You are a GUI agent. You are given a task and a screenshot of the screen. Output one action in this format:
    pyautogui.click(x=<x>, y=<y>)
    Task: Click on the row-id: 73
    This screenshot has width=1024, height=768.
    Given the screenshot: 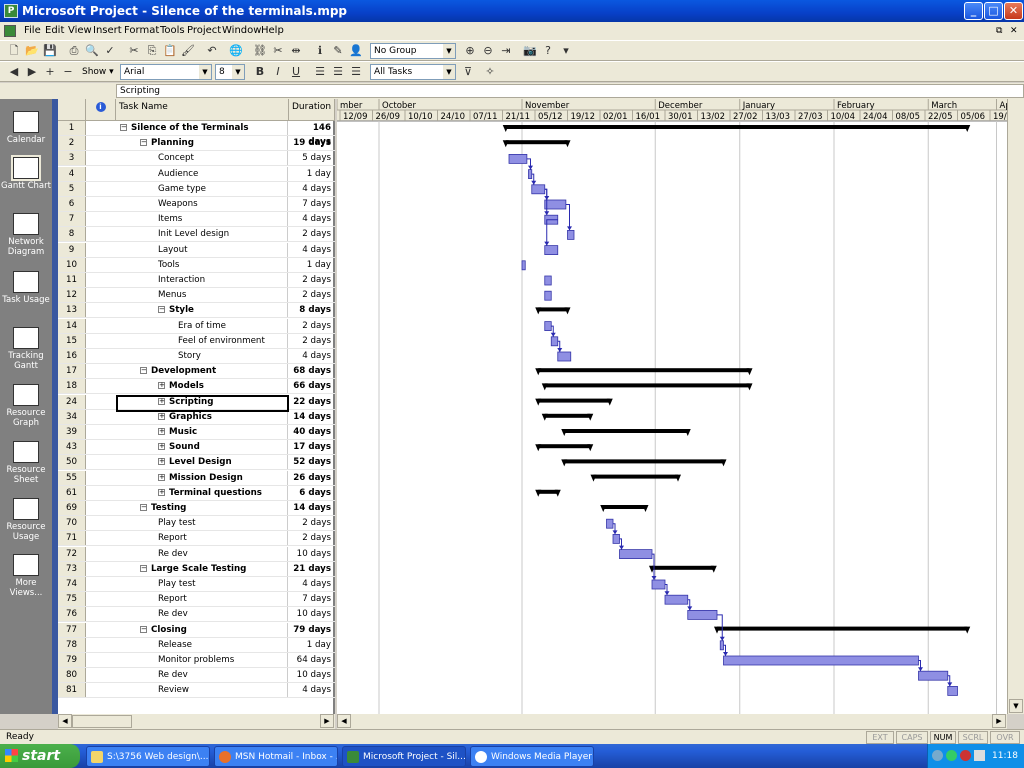 What is the action you would take?
    pyautogui.click(x=72, y=568)
    